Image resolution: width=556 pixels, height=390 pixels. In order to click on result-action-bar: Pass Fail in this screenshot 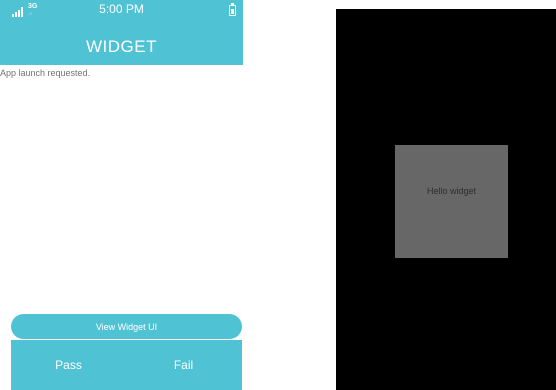, I will do `click(126, 365)`.